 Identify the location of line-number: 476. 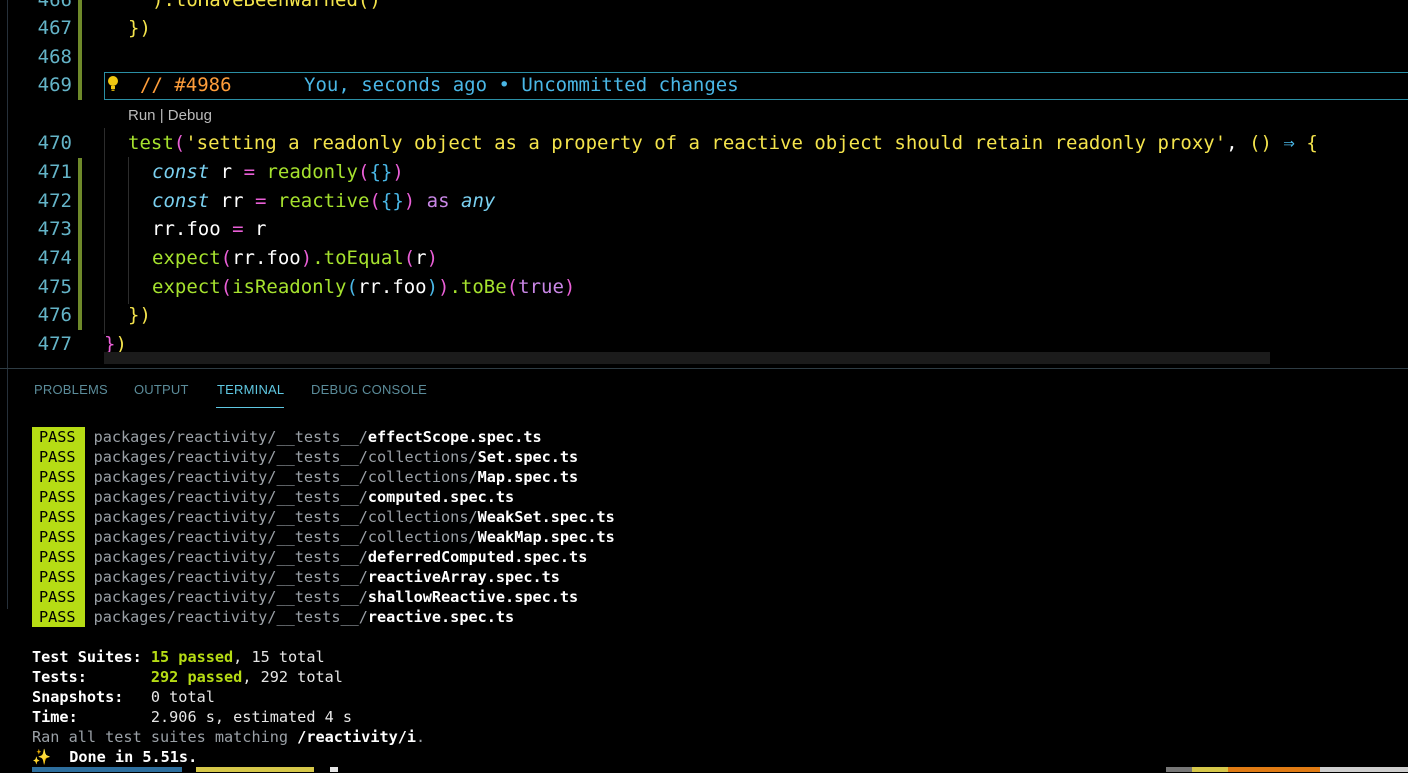
(54, 315).